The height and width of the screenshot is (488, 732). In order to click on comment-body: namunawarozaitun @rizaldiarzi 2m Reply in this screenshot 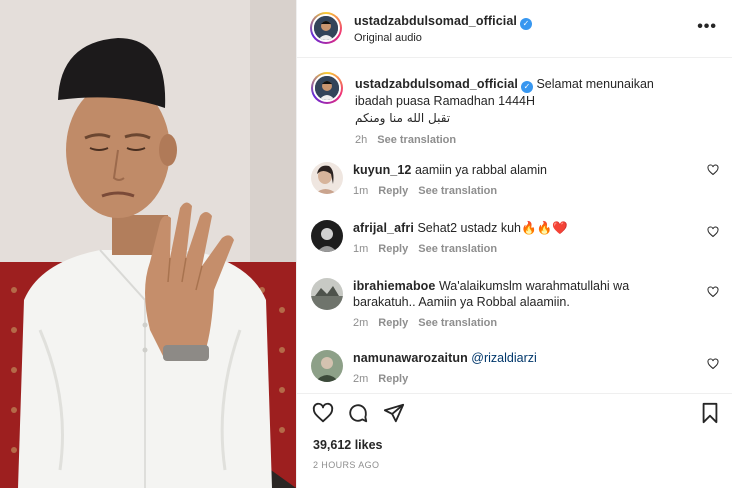, I will do `click(513, 368)`.